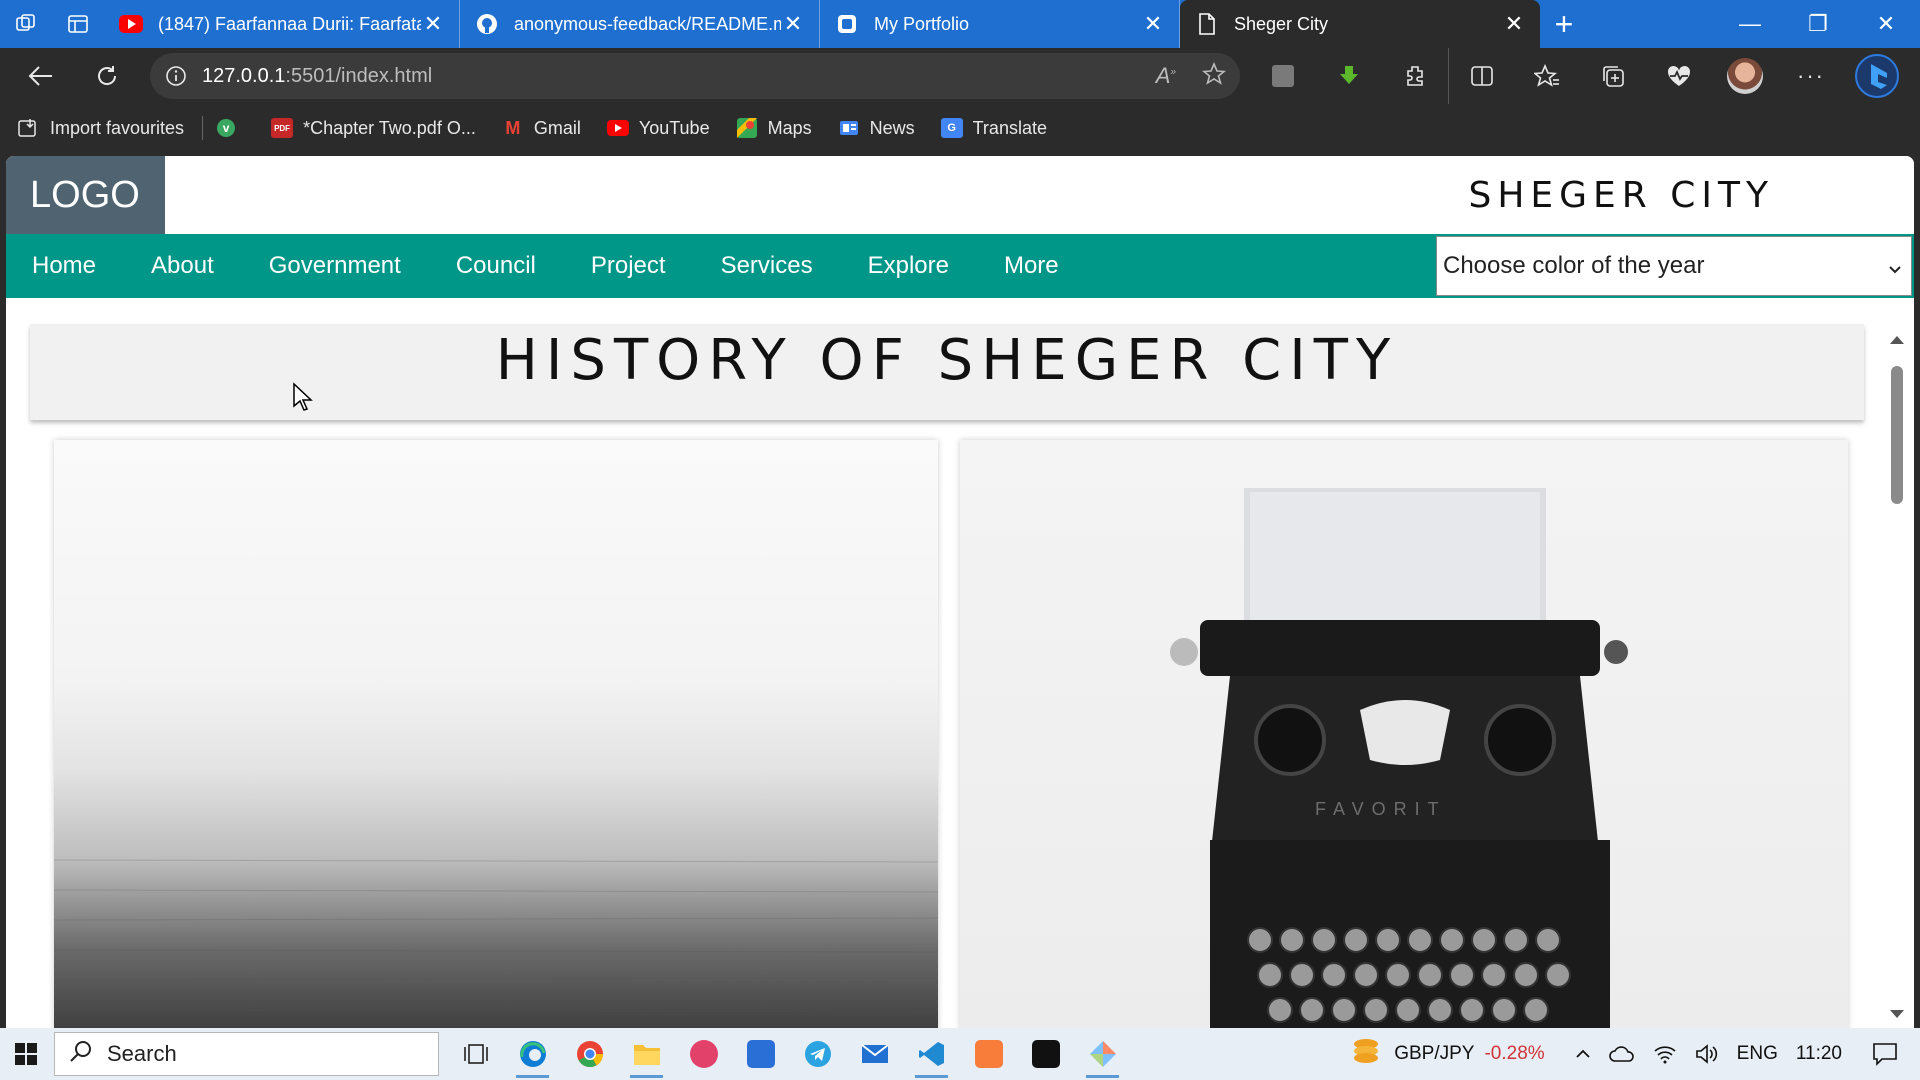 Image resolution: width=1920 pixels, height=1080 pixels. I want to click on bookmark-import-favourites: Import favourites, so click(101, 128).